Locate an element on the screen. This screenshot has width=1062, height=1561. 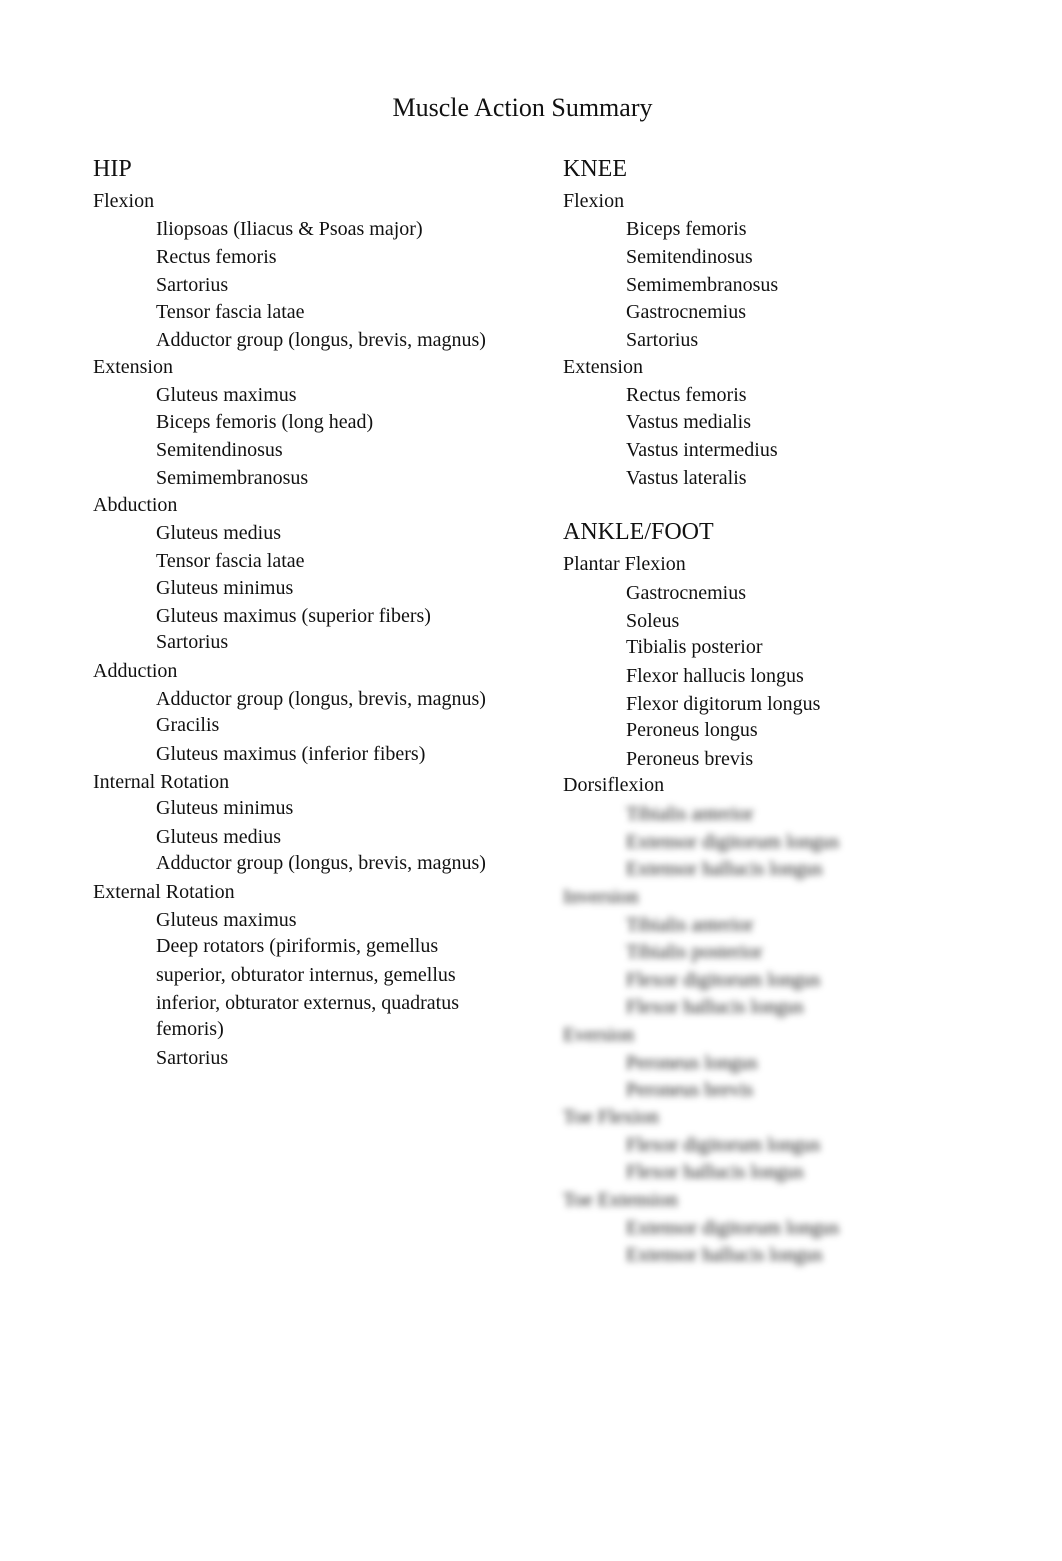
section-heading: ANKLE/FOOT is located at coordinates (638, 532).